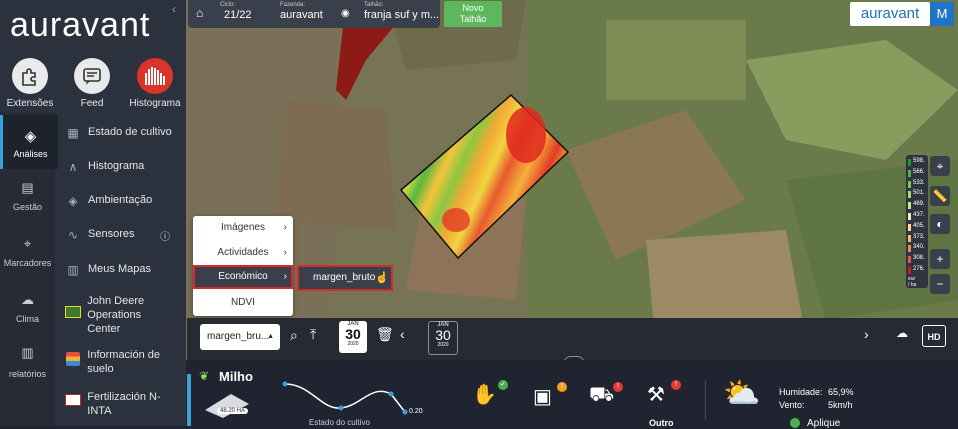 This screenshot has width=958, height=429. Describe the element at coordinates (345, 398) in the screenshot. I see `crop-state-curve` at that location.